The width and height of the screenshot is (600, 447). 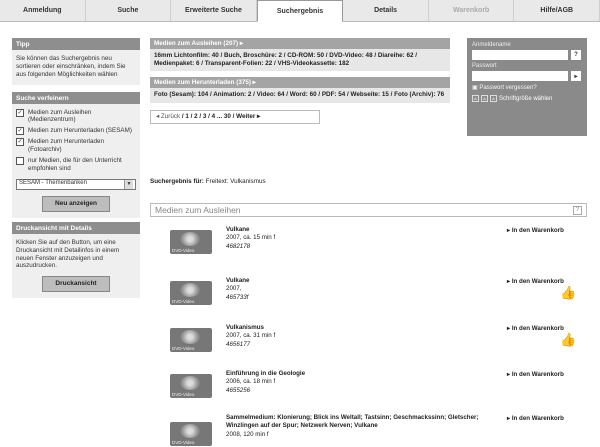 I want to click on forgot-password-link: ▣ Passwort vergessen?, so click(x=527, y=87).